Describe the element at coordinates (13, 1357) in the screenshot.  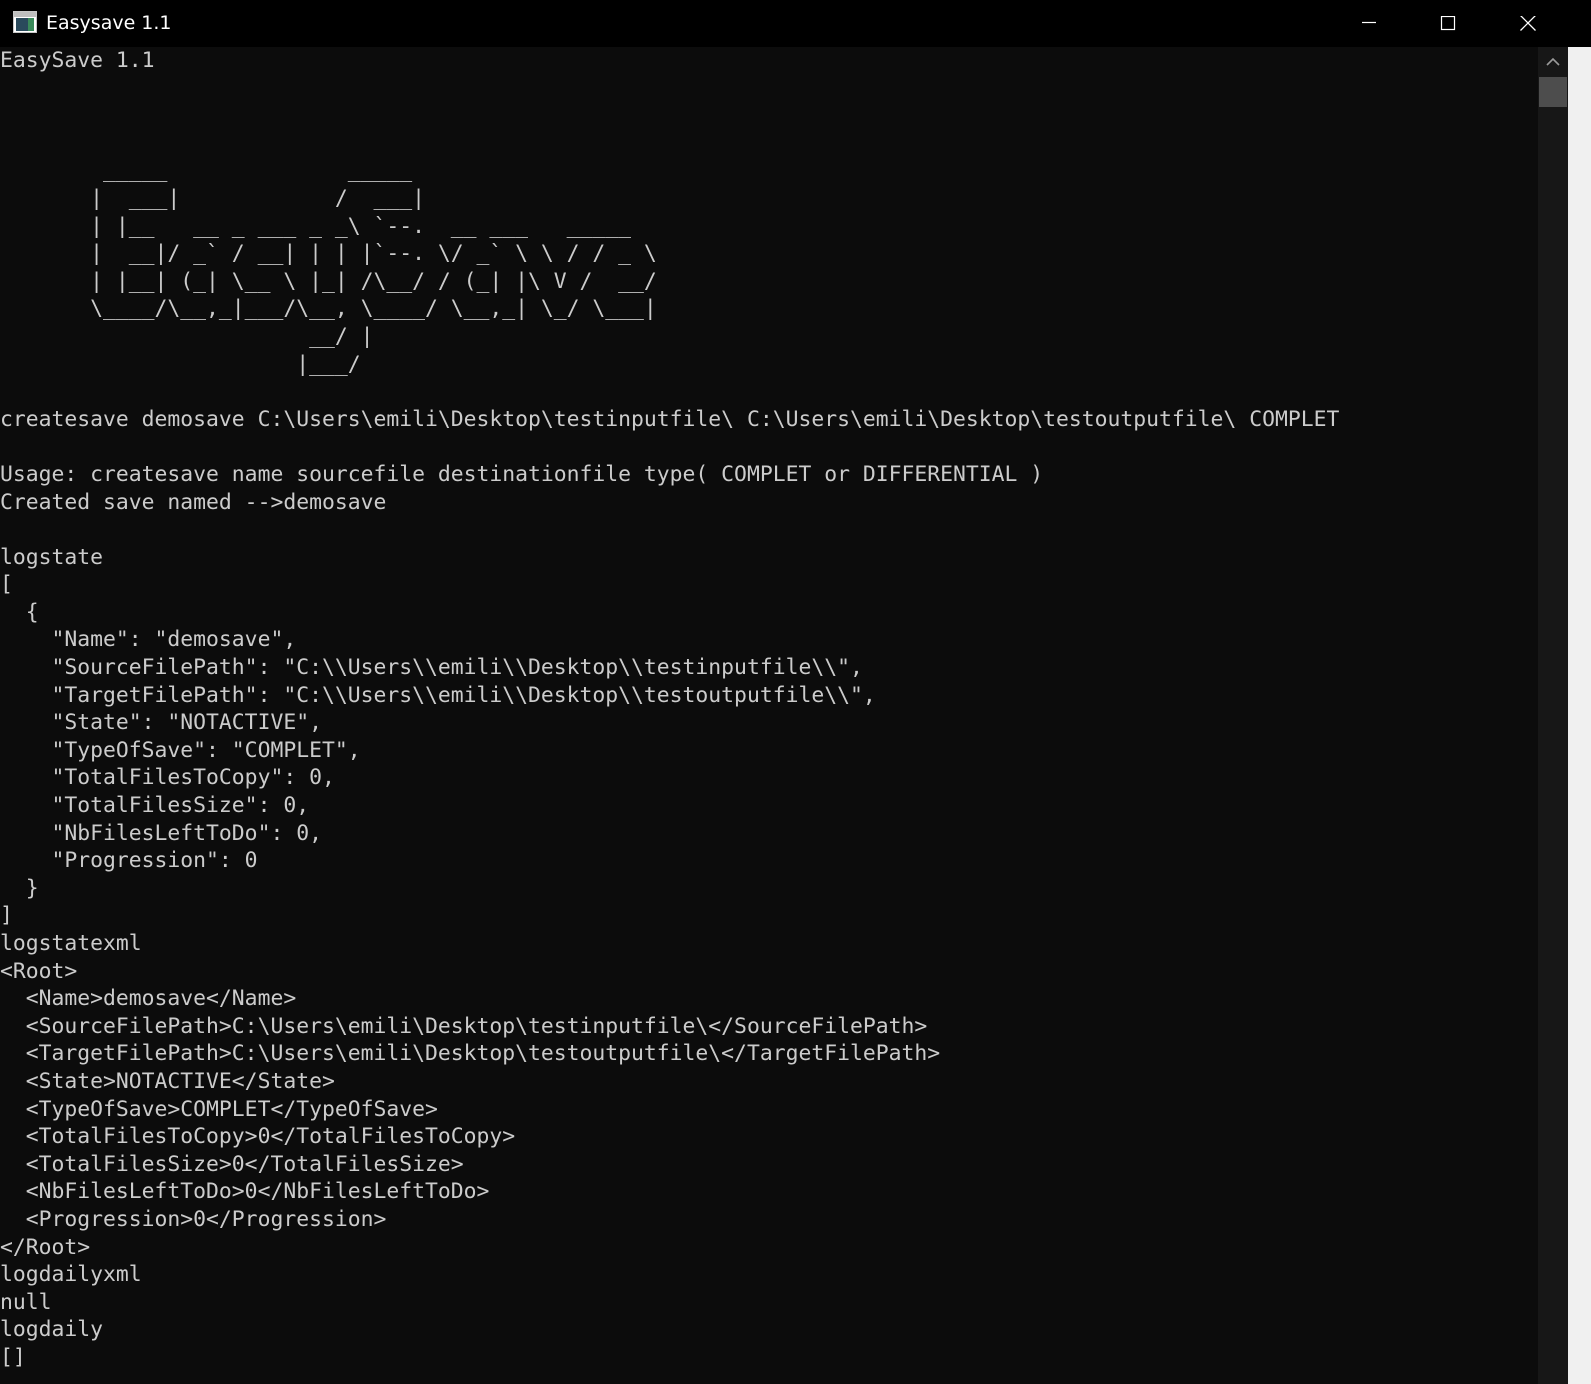
I see `console-line: []` at that location.